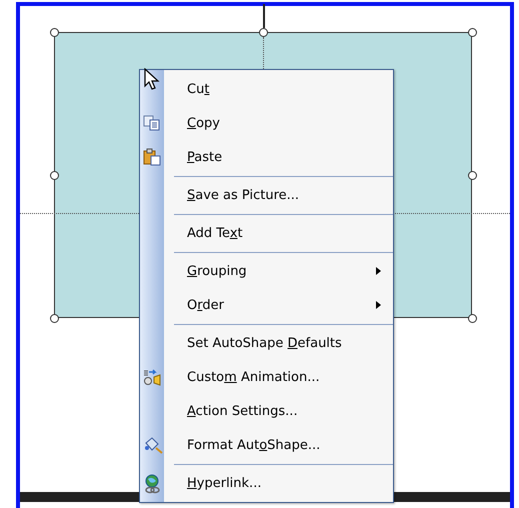 Image resolution: width=519 pixels, height=508 pixels. I want to click on paint-bucket-icon, so click(153, 445).